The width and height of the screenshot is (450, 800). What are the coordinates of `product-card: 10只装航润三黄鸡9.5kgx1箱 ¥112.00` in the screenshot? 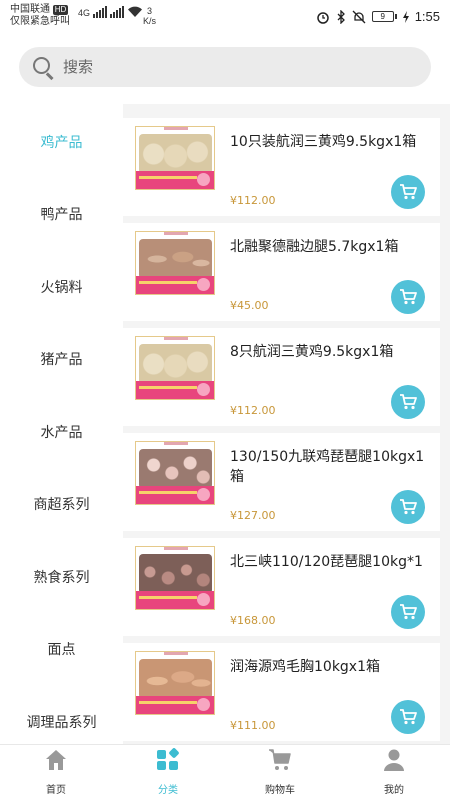 It's located at (281, 167).